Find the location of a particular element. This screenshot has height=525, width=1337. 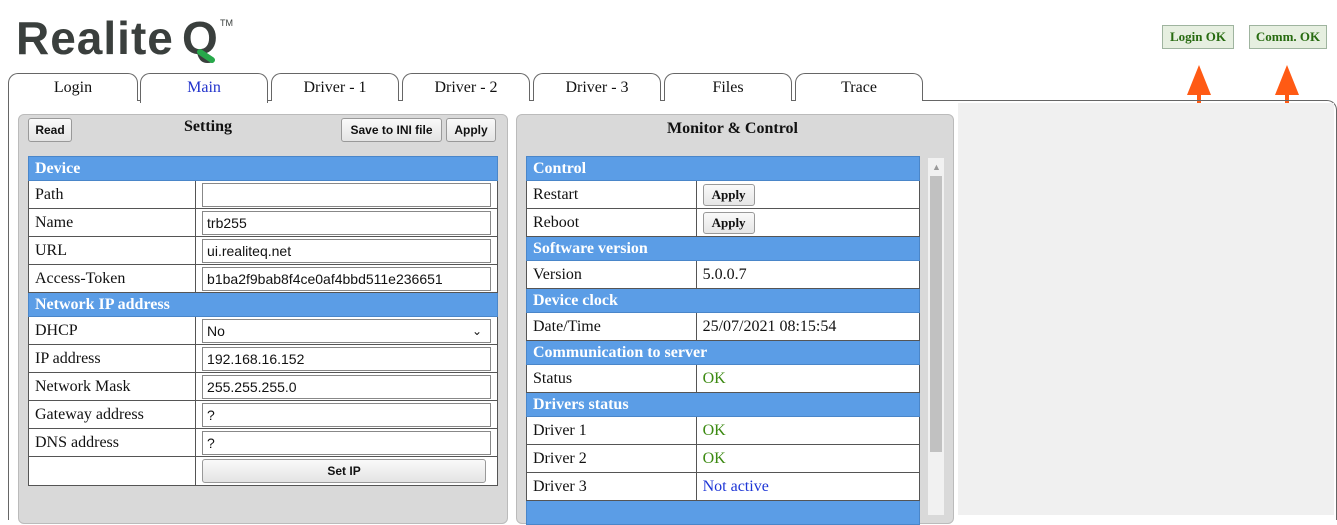

section-header: Device clock is located at coordinates (723, 300).